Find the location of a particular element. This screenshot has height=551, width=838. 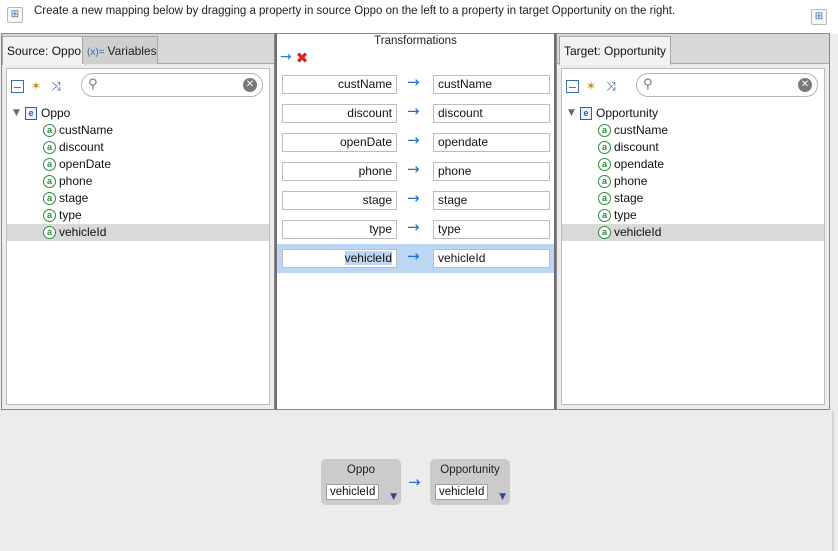

source-item-phone: a phone is located at coordinates (138, 181).